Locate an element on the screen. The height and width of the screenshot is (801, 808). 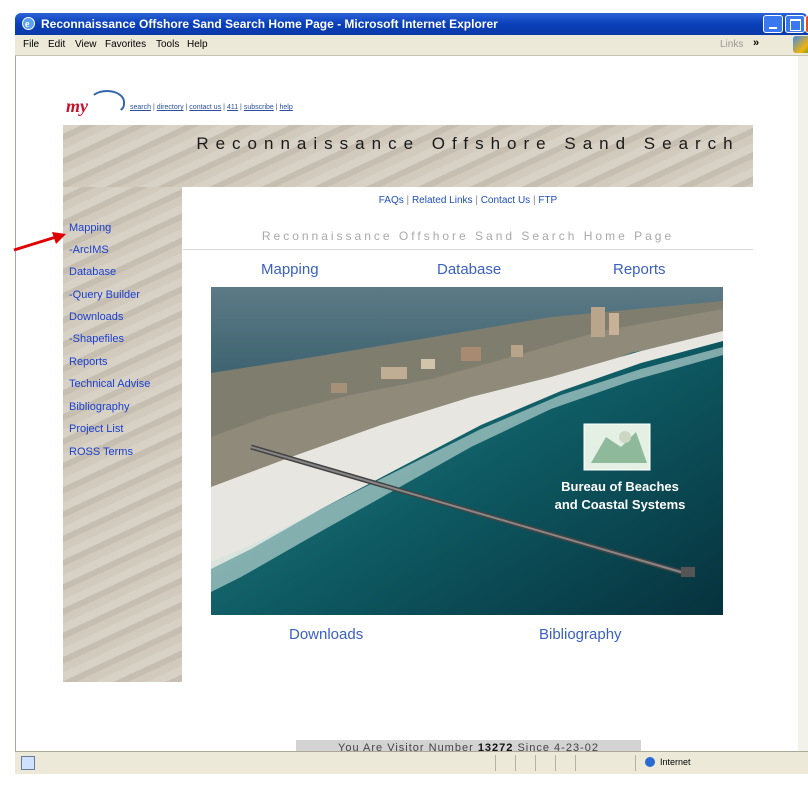
menu-edit: Edit is located at coordinates (56, 44).